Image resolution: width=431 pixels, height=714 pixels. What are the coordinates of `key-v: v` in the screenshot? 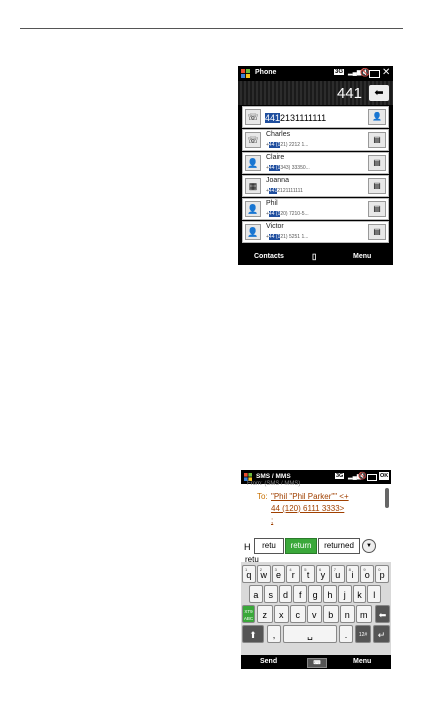 It's located at (314, 614).